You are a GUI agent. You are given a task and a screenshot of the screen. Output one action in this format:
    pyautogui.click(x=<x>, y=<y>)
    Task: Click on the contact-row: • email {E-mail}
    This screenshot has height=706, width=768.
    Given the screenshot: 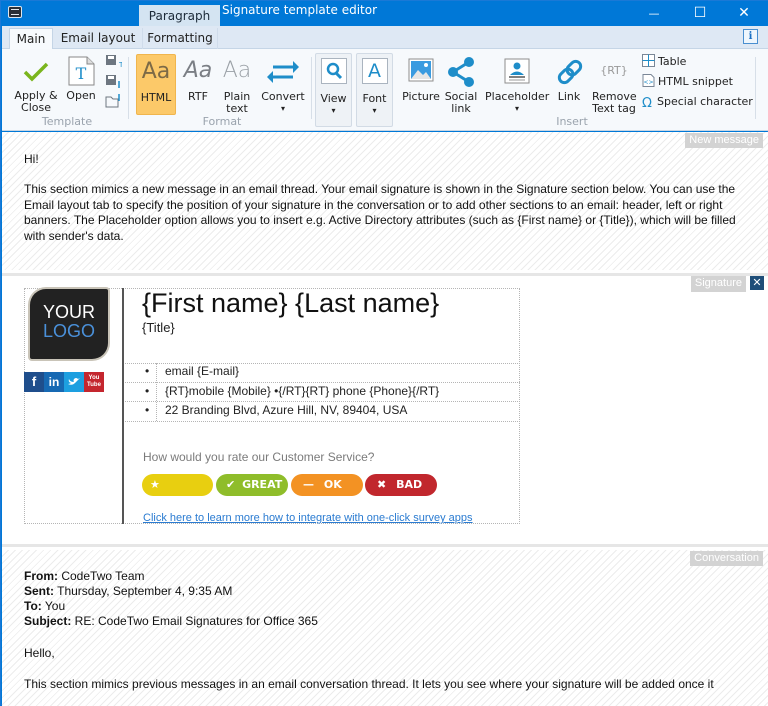 What is the action you would take?
    pyautogui.click(x=192, y=371)
    